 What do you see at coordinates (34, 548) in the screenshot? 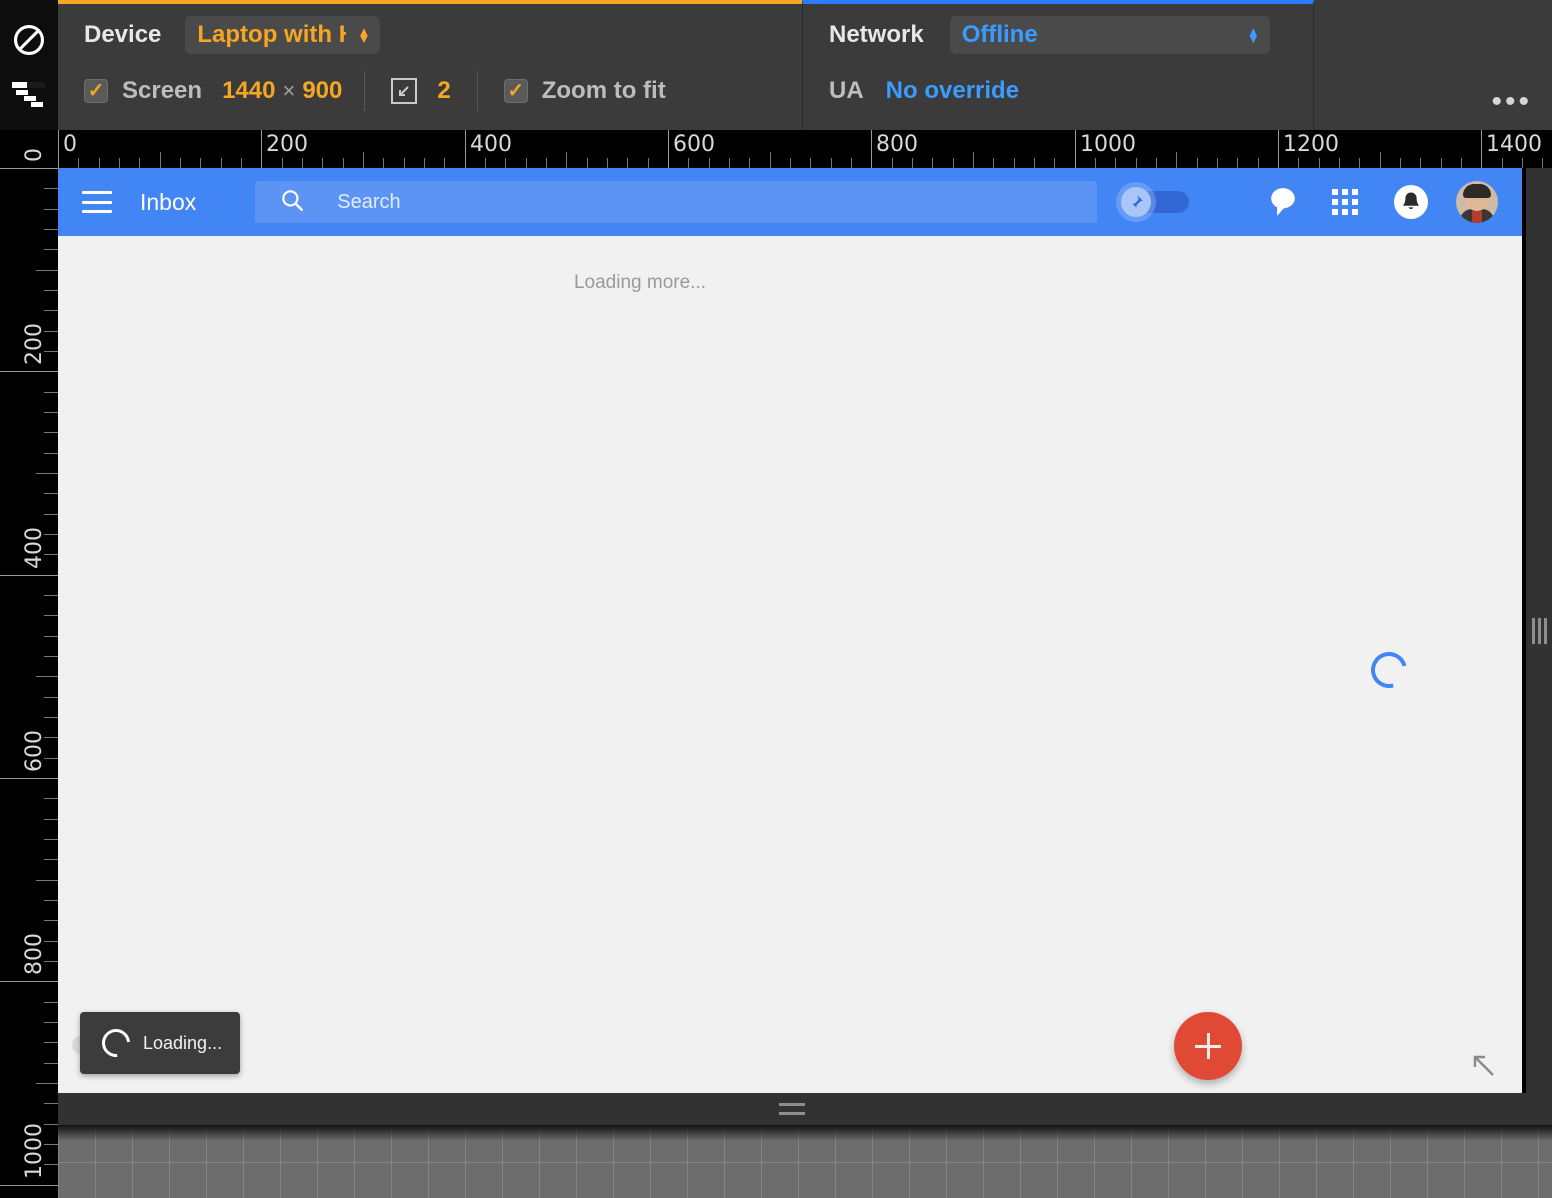
I see `ruler-label-v: 400` at bounding box center [34, 548].